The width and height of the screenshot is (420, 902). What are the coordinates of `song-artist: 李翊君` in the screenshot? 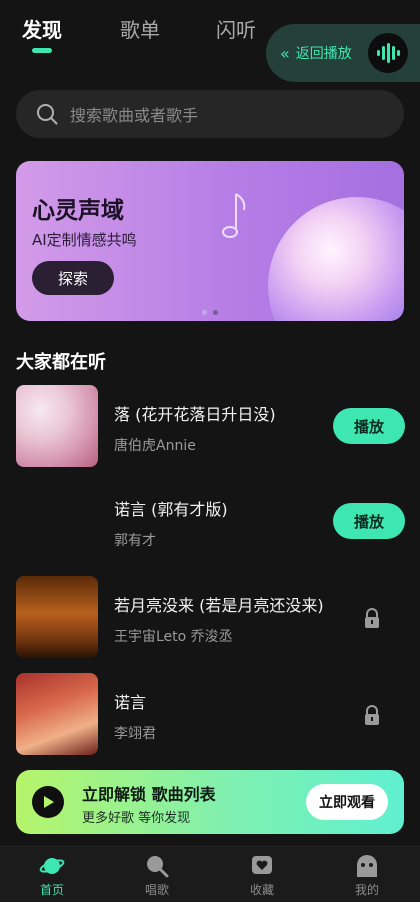 It's located at (135, 734).